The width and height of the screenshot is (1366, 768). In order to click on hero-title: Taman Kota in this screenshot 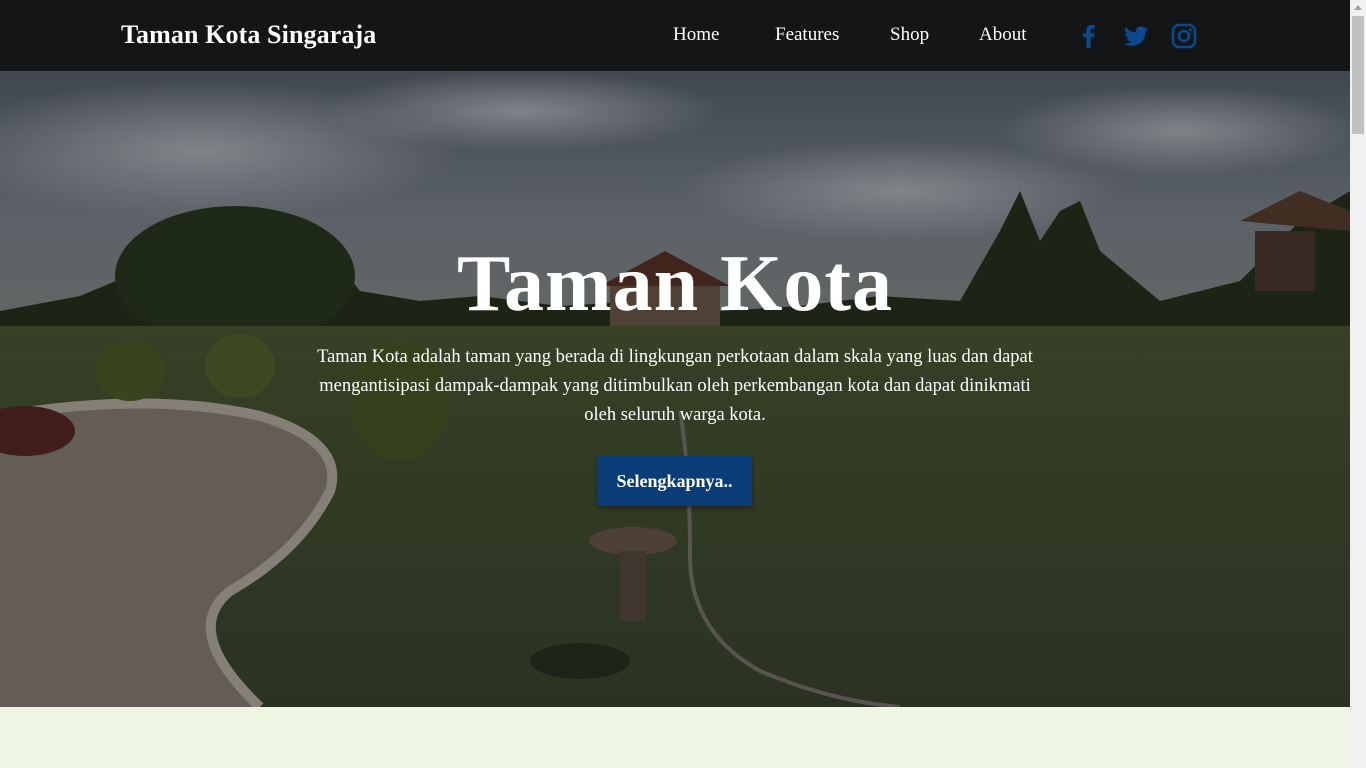, I will do `click(674, 284)`.